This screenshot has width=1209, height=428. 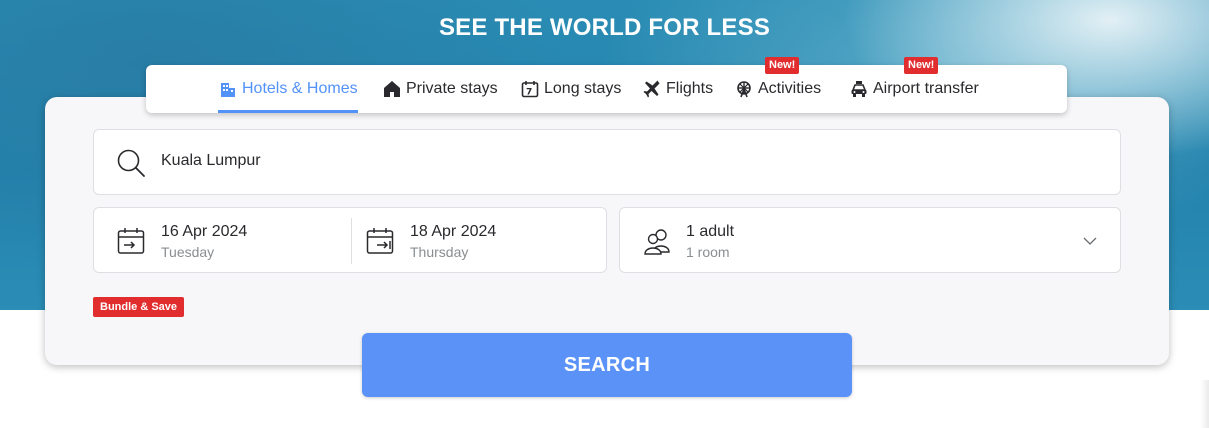 I want to click on tab-hotels-homes: Hotels & Homes, so click(x=288, y=89).